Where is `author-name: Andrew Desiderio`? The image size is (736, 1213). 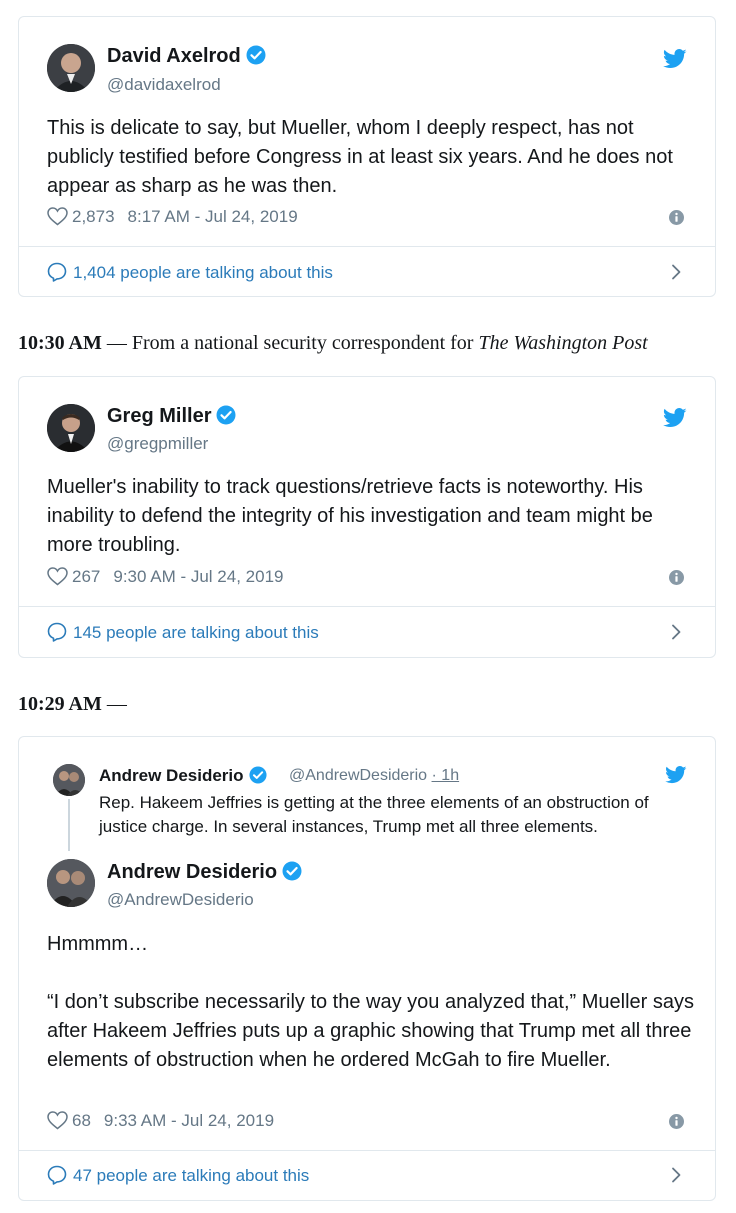
author-name: Andrew Desiderio is located at coordinates (204, 874).